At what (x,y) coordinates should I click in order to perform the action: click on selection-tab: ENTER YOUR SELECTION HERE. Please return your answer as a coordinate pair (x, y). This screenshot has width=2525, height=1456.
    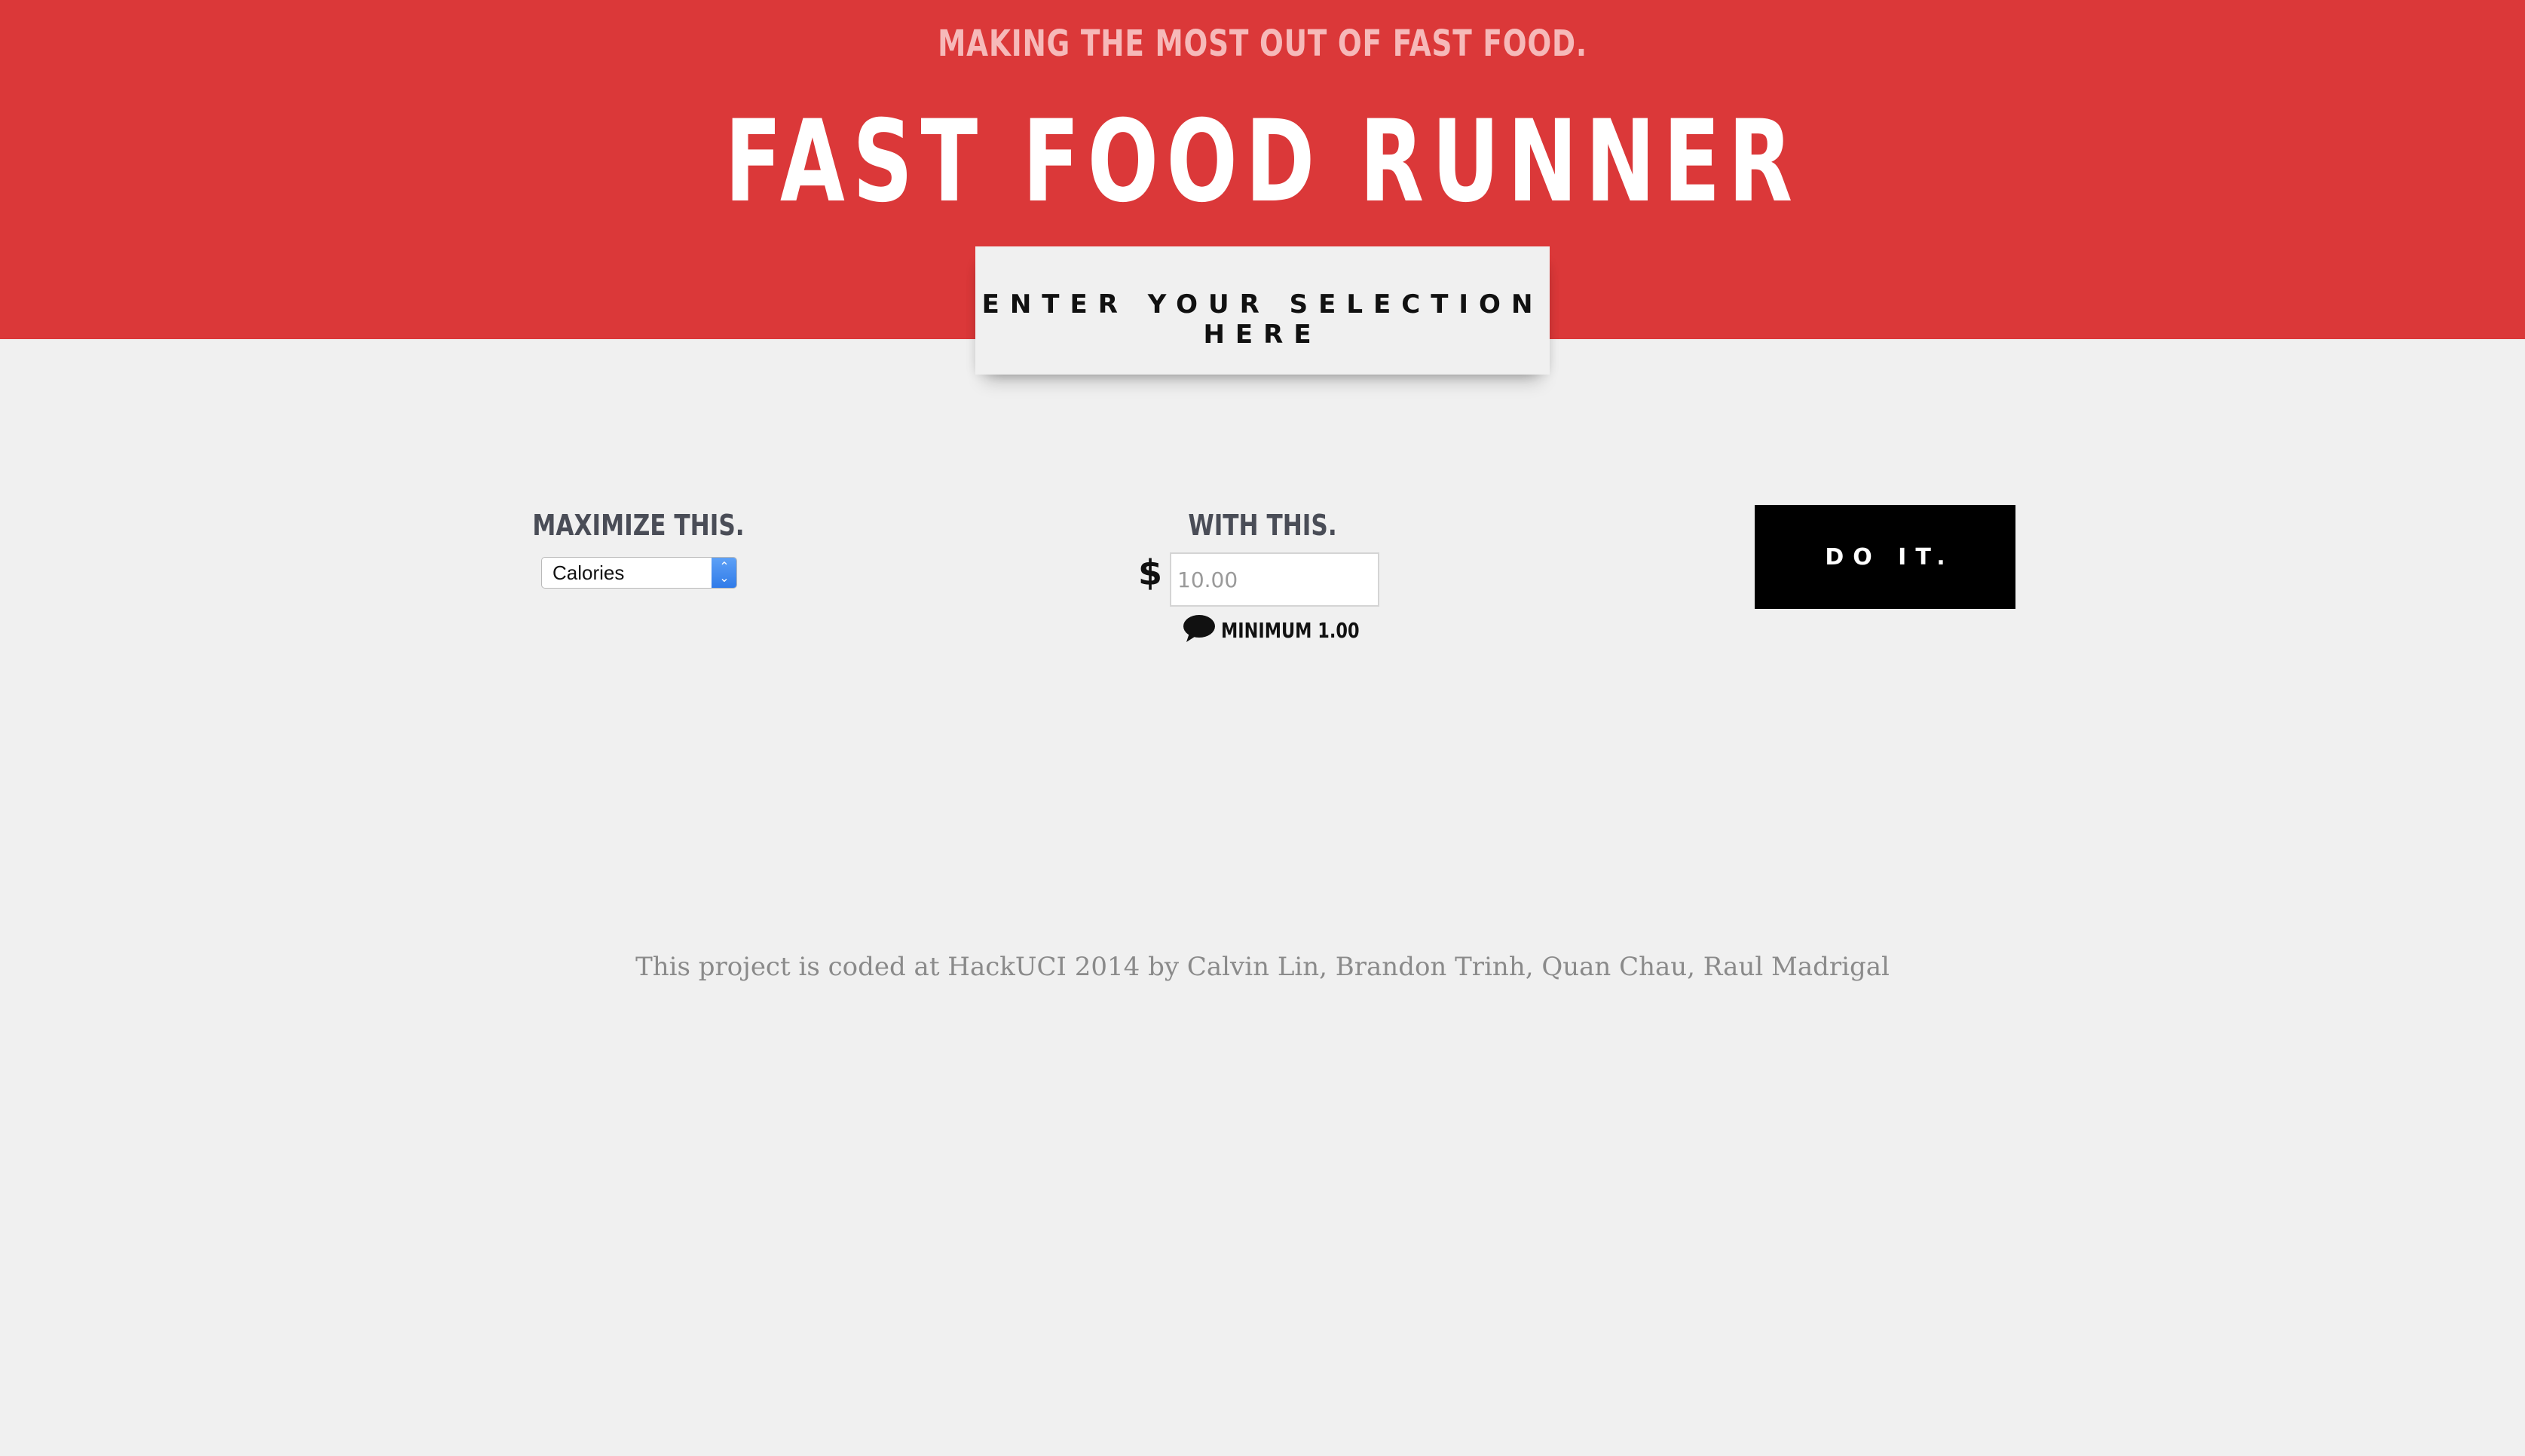
    Looking at the image, I should click on (1262, 310).